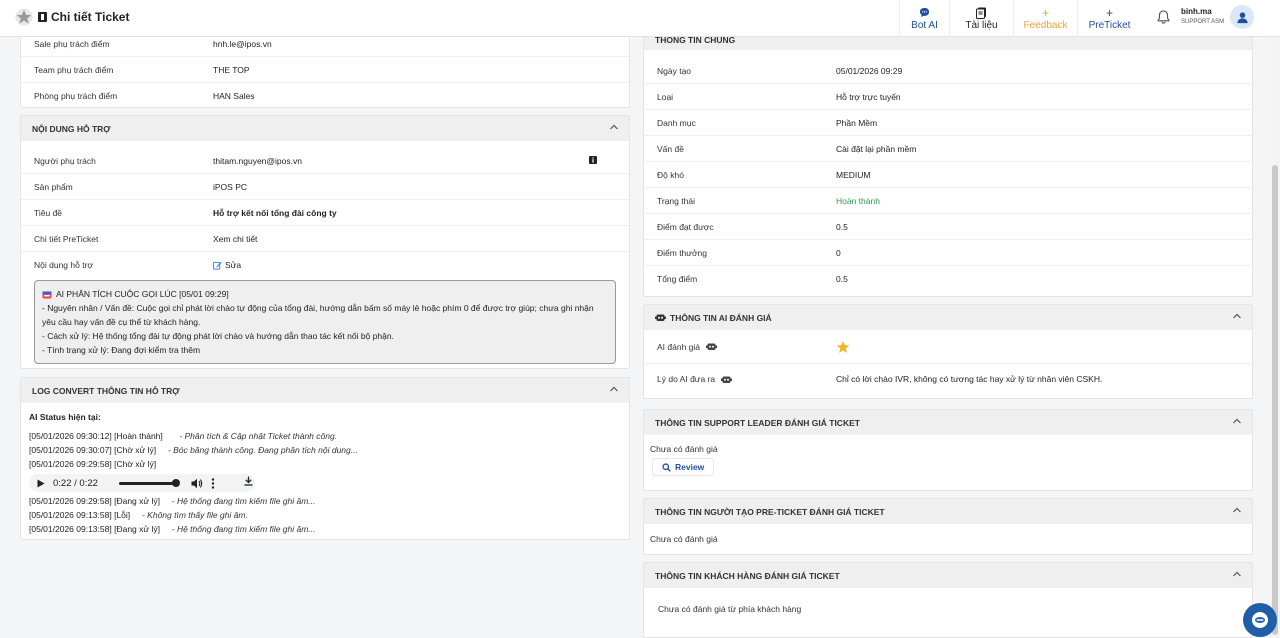  What do you see at coordinates (325, 128) in the screenshot?
I see `support-content-header: NỘI DUNG HỖ TRỢ` at bounding box center [325, 128].